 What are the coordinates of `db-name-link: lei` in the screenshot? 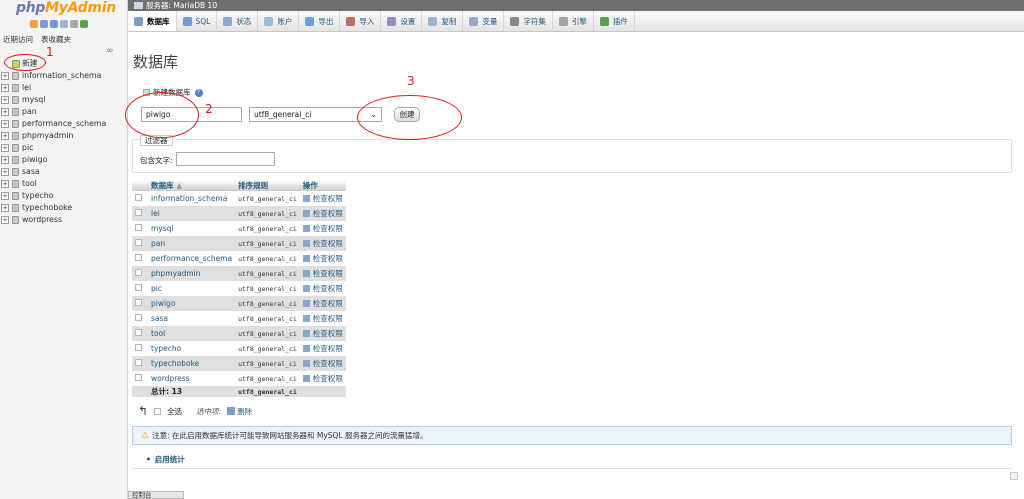 It's located at (155, 213).